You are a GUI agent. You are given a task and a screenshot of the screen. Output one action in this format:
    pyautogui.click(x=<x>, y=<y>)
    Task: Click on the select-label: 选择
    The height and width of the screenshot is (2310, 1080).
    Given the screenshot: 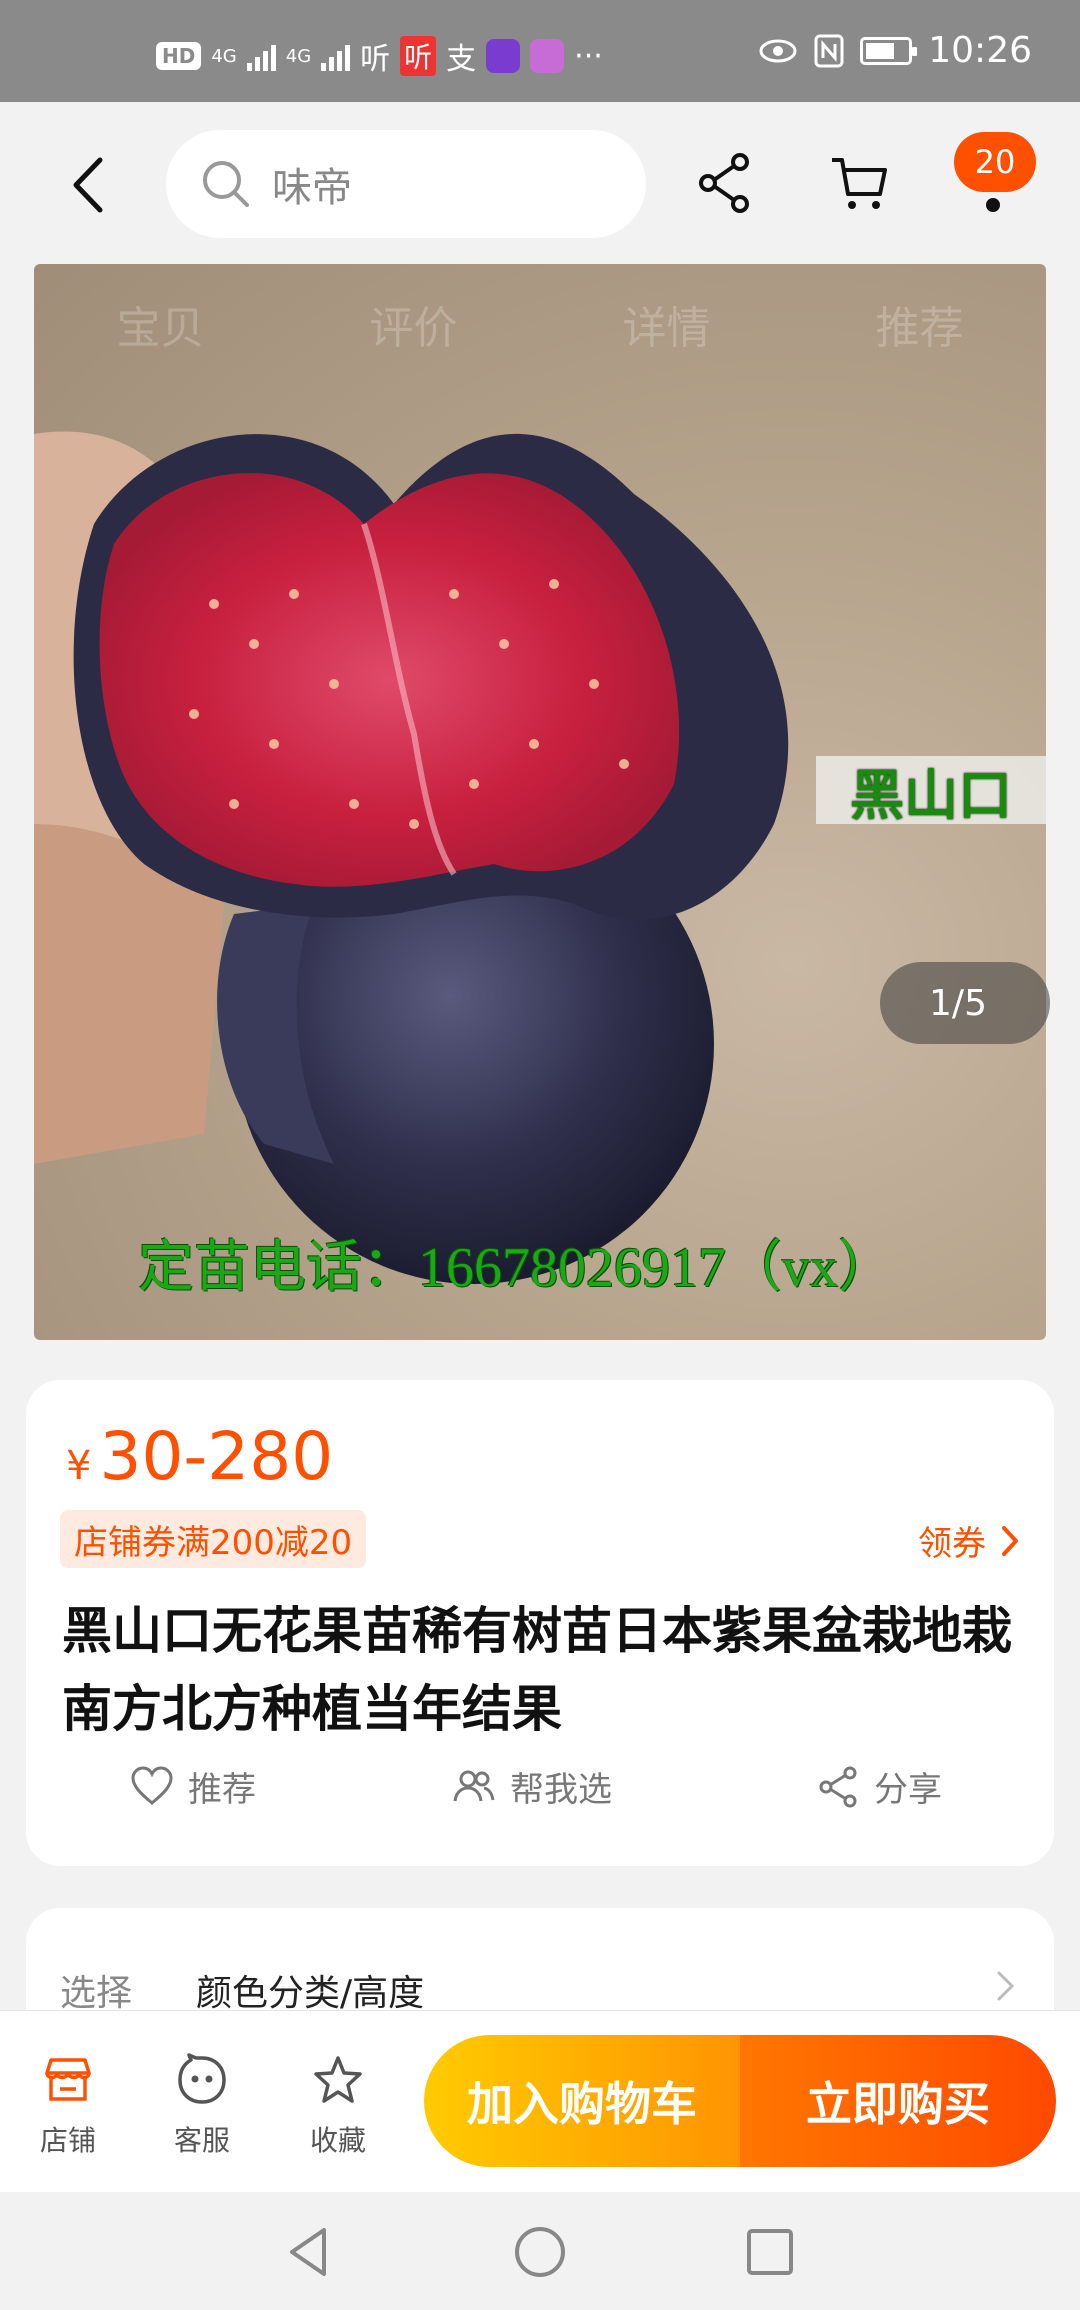 What is the action you would take?
    pyautogui.click(x=96, y=1993)
    